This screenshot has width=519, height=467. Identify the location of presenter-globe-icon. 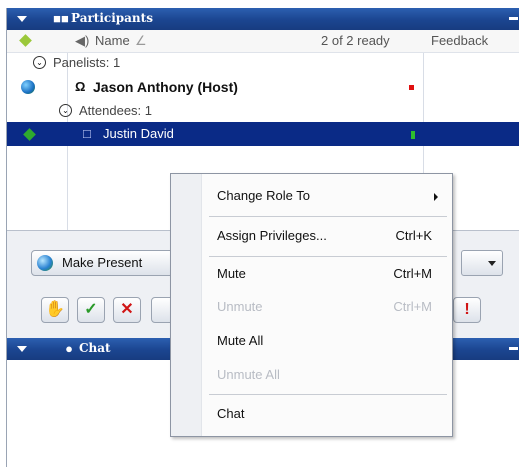
(45, 263).